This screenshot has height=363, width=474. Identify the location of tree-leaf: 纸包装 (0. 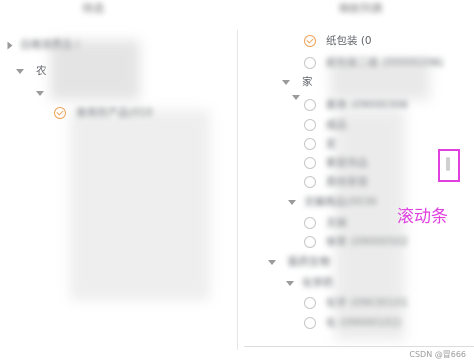
(338, 41).